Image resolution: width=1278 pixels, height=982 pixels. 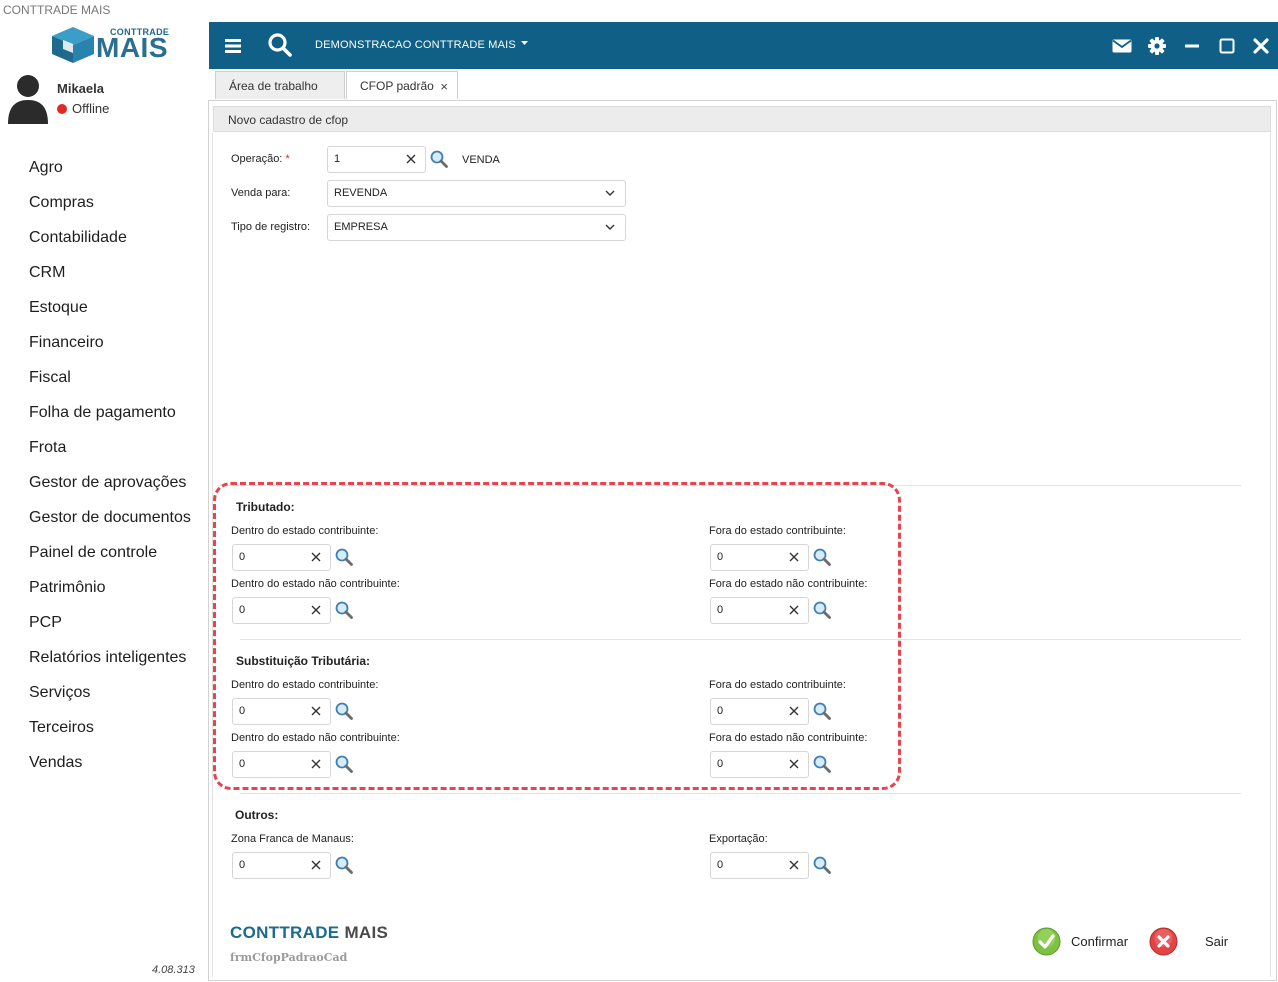 I want to click on trib-fora-nao-contrib-input: 0, so click(x=759, y=610).